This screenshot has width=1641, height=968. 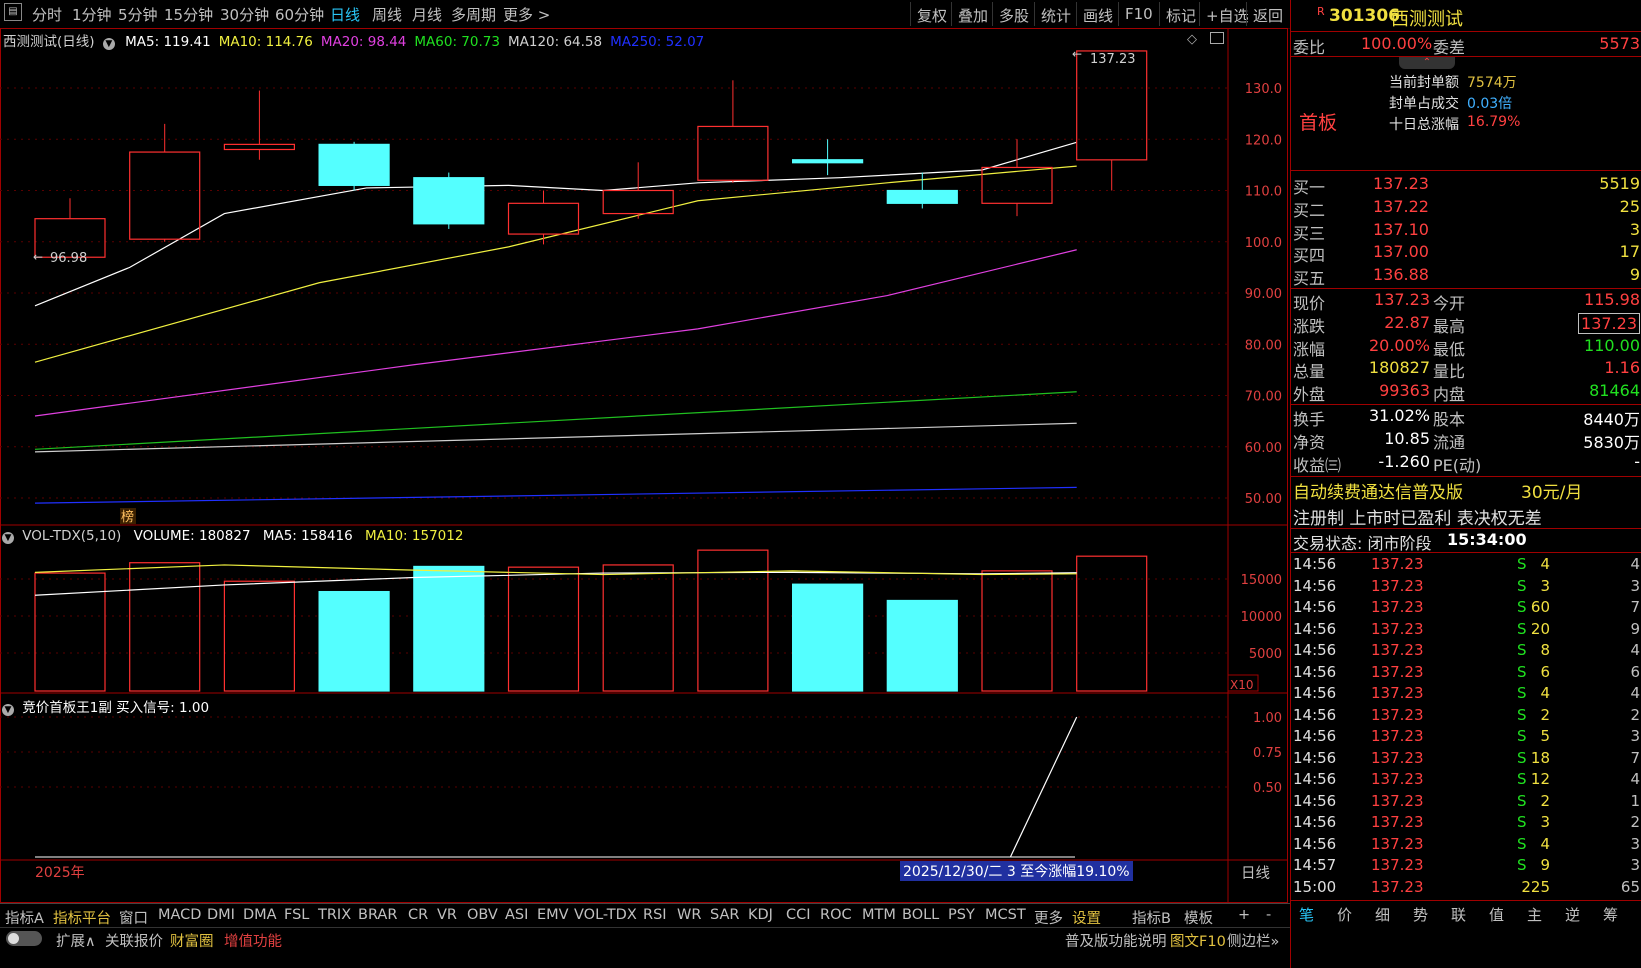 I want to click on tool-button-5: F10, so click(x=1138, y=14).